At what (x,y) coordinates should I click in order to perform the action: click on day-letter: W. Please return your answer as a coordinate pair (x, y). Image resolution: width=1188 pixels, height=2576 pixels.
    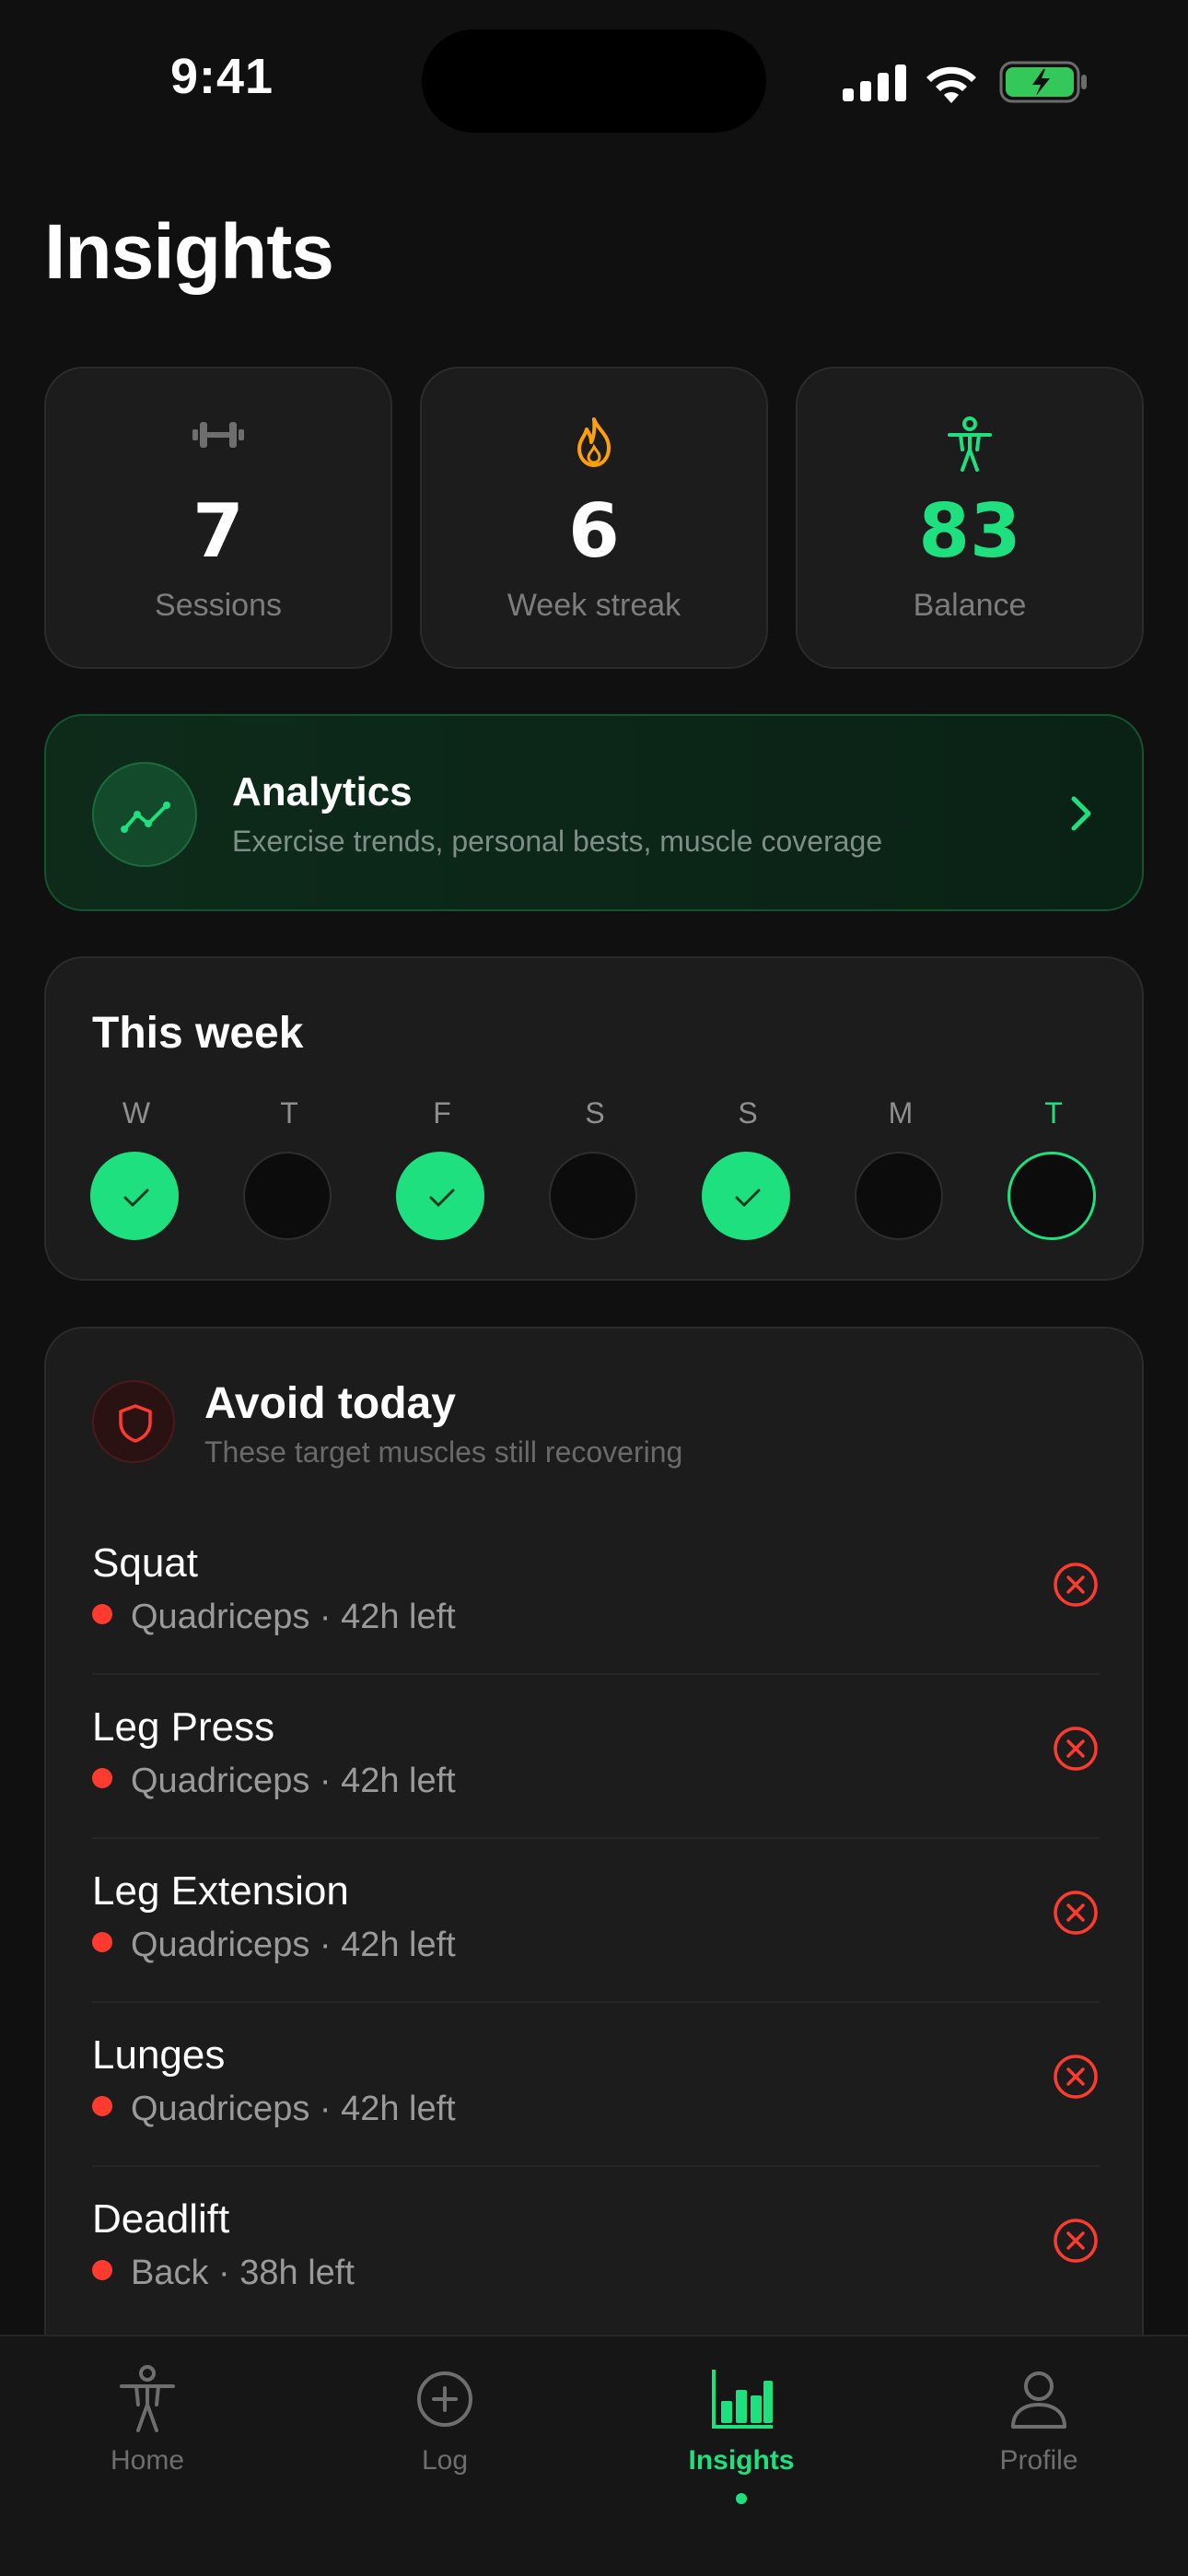
    Looking at the image, I should click on (136, 1113).